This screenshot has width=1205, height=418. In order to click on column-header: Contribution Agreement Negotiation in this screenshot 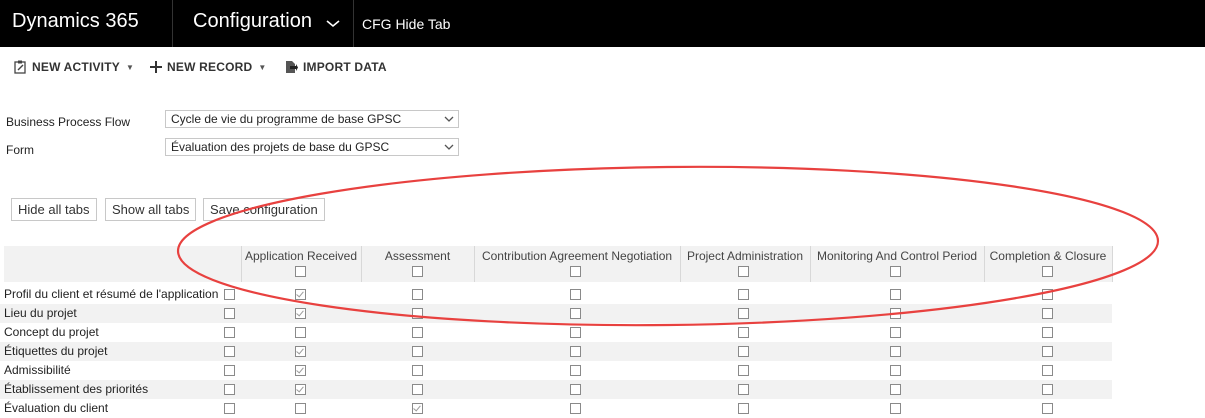, I will do `click(577, 256)`.